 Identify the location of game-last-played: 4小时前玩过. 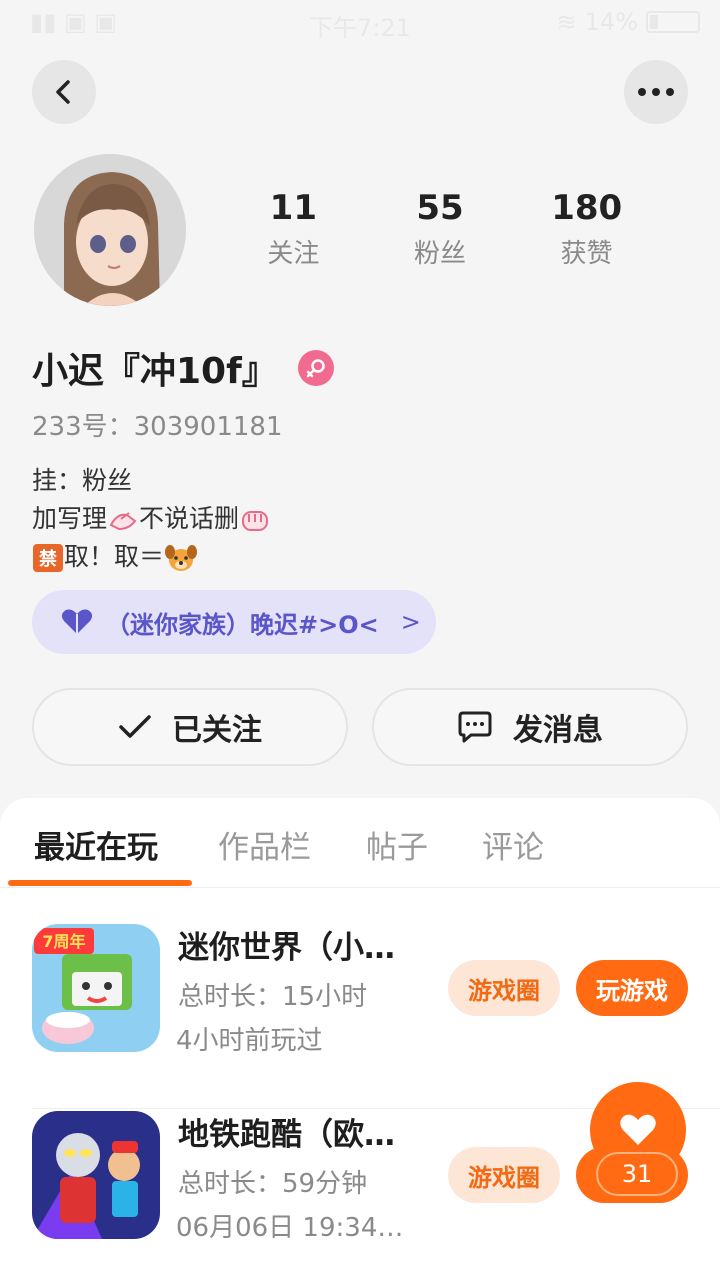
(249, 1041).